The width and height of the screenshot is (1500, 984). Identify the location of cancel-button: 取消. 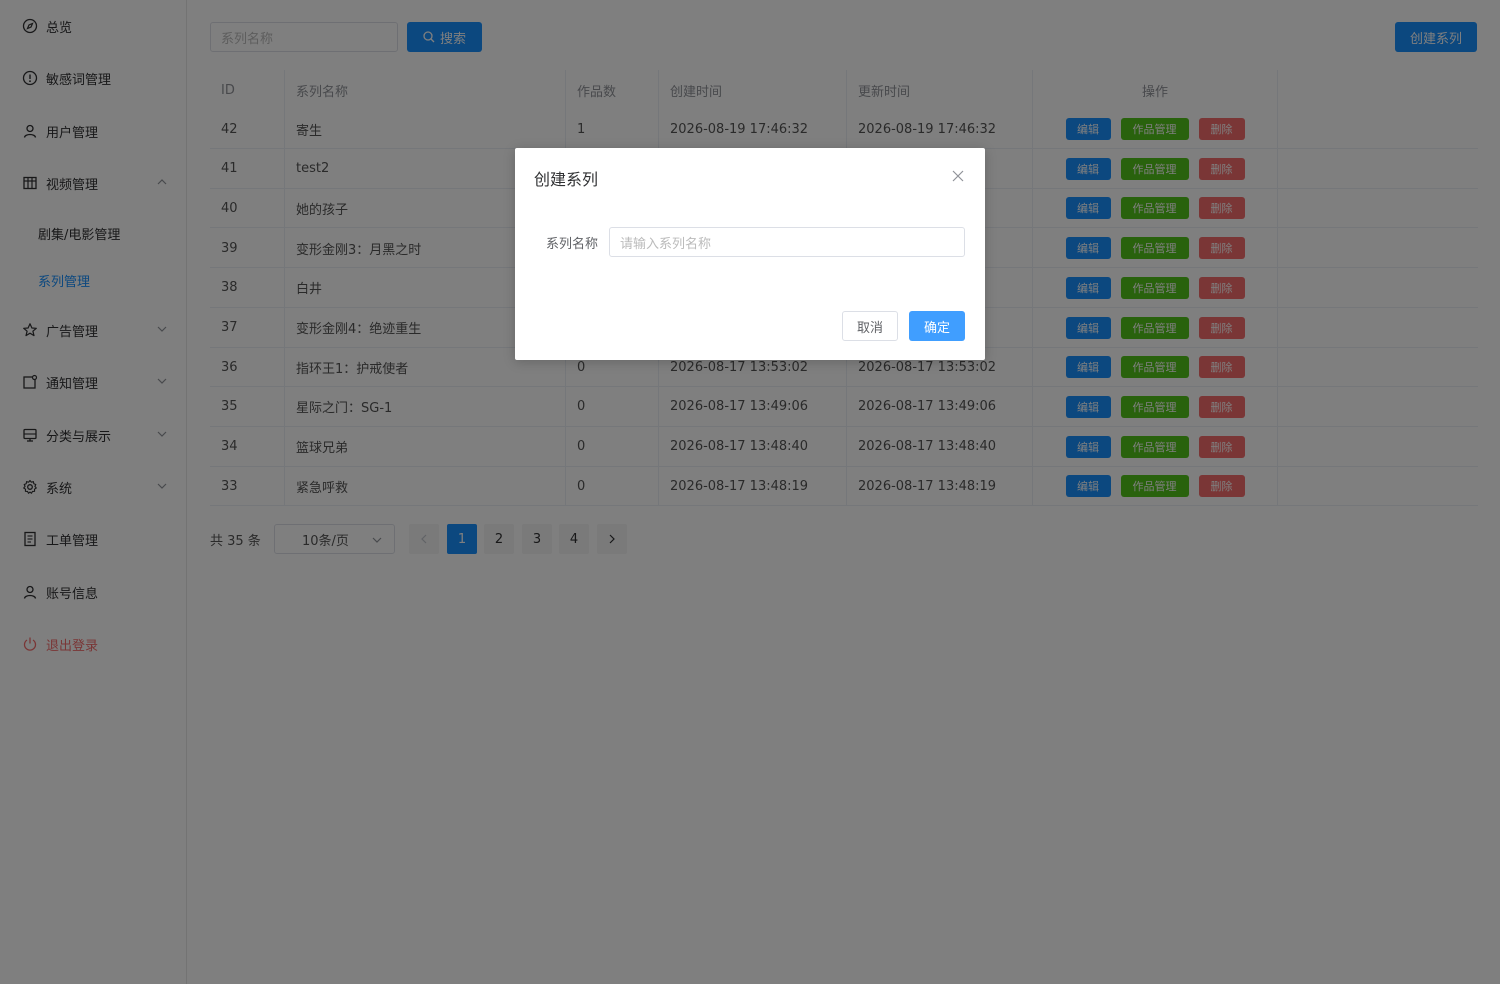
(870, 326).